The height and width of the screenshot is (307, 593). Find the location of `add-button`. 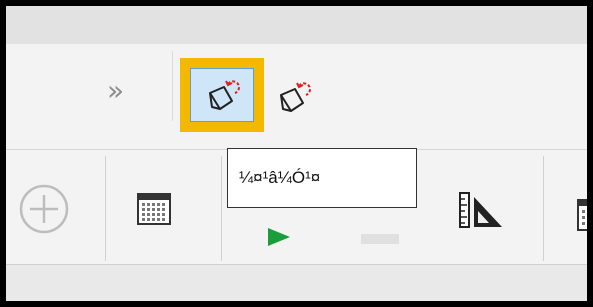

add-button is located at coordinates (44, 209).